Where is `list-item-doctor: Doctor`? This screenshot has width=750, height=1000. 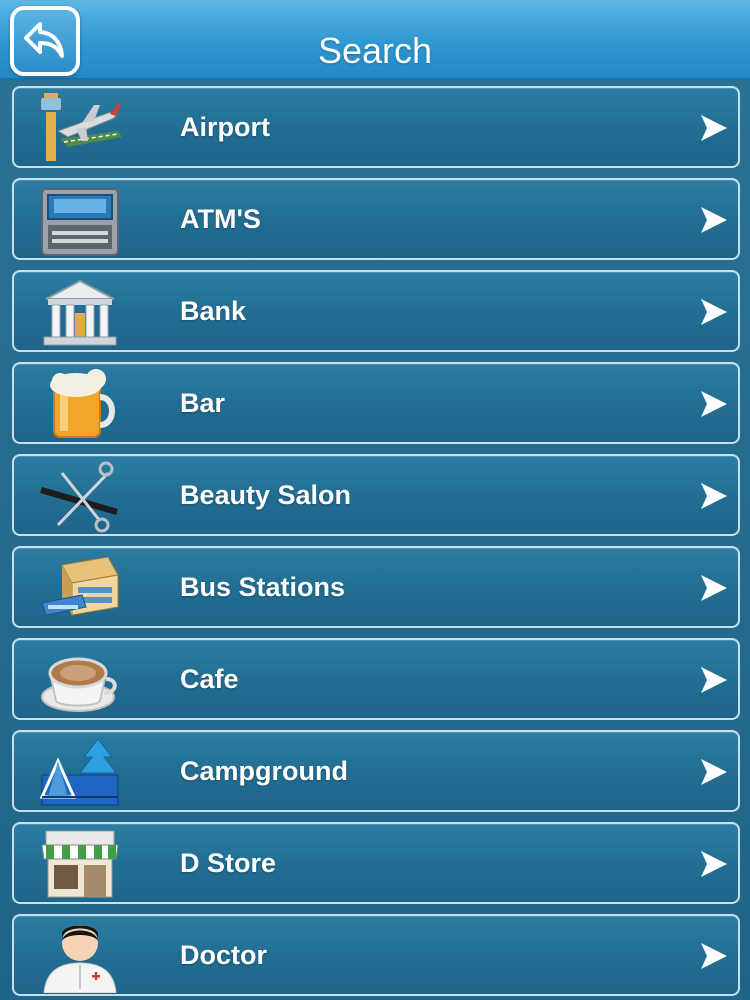
list-item-doctor: Doctor is located at coordinates (376, 955).